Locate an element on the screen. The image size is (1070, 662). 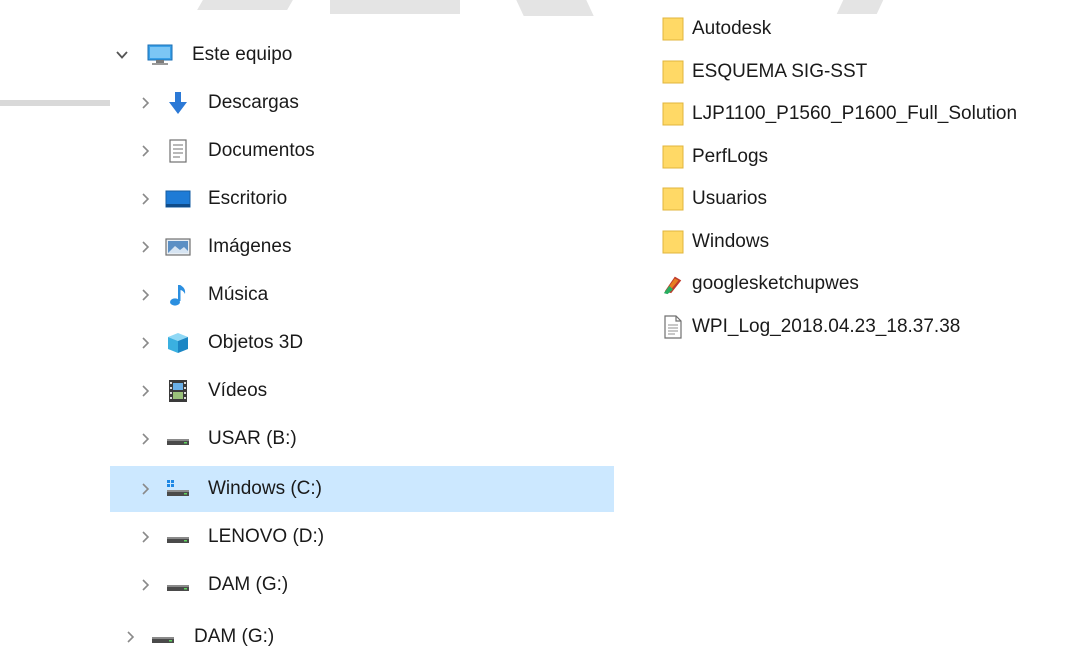
nav-item-label: Windows (C:) is located at coordinates (265, 488).